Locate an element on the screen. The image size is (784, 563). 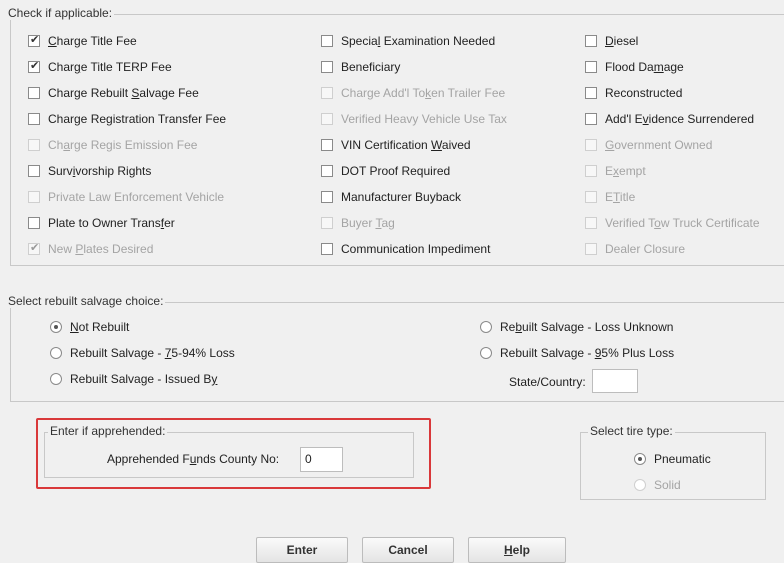
applicable-col1-checkbox-1: Charge Title Fee is located at coordinates (82, 40).